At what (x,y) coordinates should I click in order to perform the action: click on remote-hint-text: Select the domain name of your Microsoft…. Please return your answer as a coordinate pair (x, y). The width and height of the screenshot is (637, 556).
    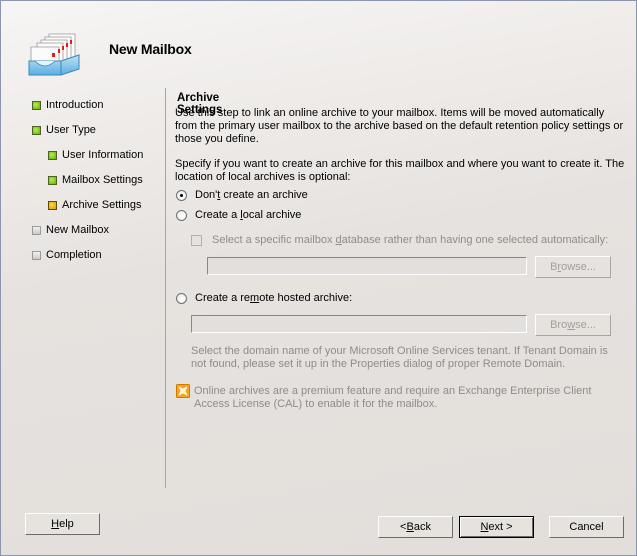
    Looking at the image, I should click on (399, 357).